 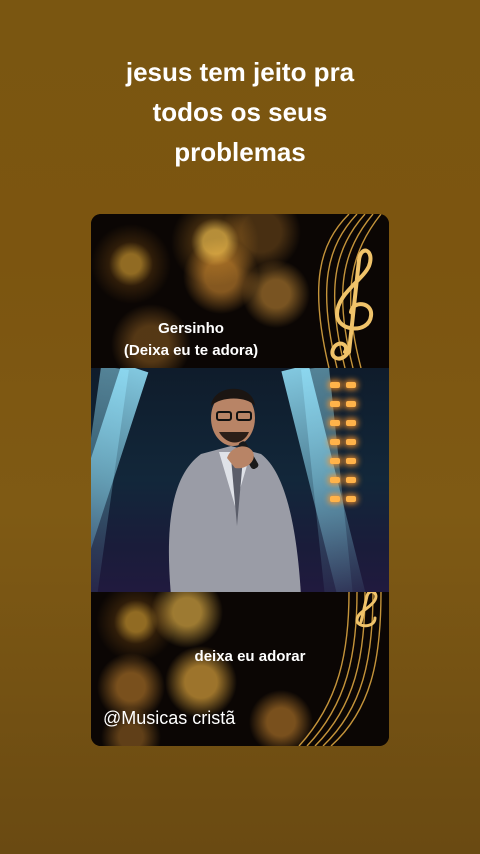 I want to click on story-title-line: problemas, so click(x=240, y=152).